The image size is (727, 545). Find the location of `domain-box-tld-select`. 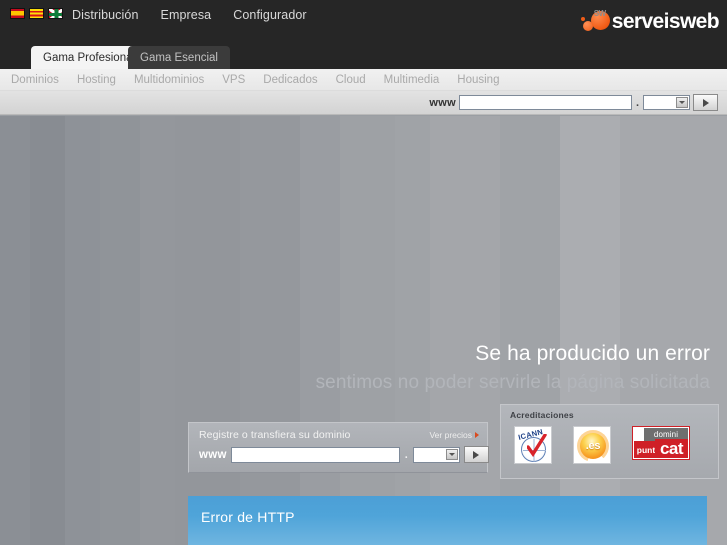

domain-box-tld-select is located at coordinates (436, 454).